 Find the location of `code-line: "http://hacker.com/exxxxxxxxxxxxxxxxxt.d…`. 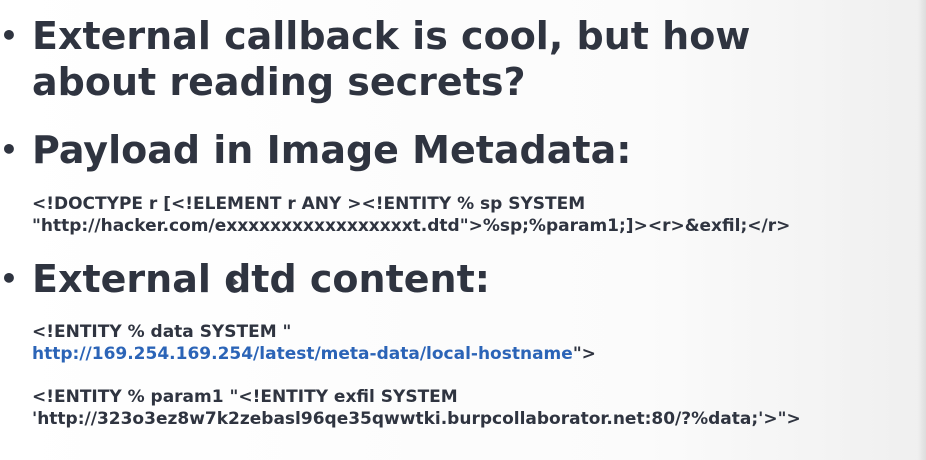

code-line: "http://hacker.com/exxxxxxxxxxxxxxxxxt.d… is located at coordinates (411, 226).